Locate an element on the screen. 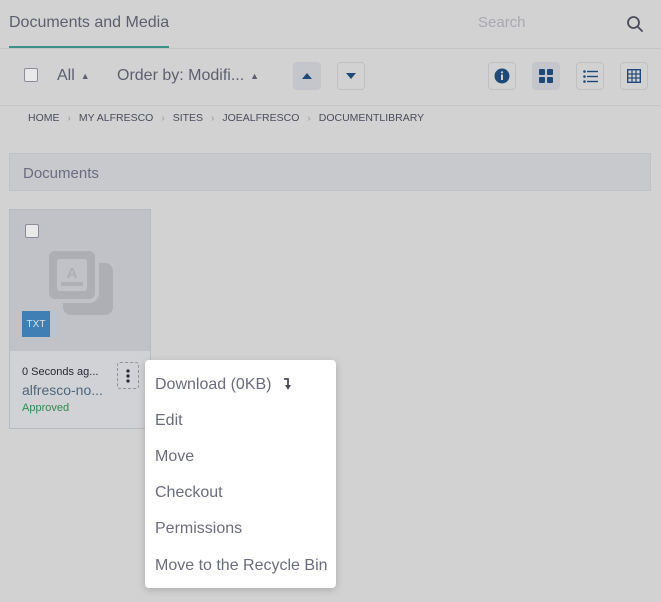  caret-down-icon is located at coordinates (351, 76).